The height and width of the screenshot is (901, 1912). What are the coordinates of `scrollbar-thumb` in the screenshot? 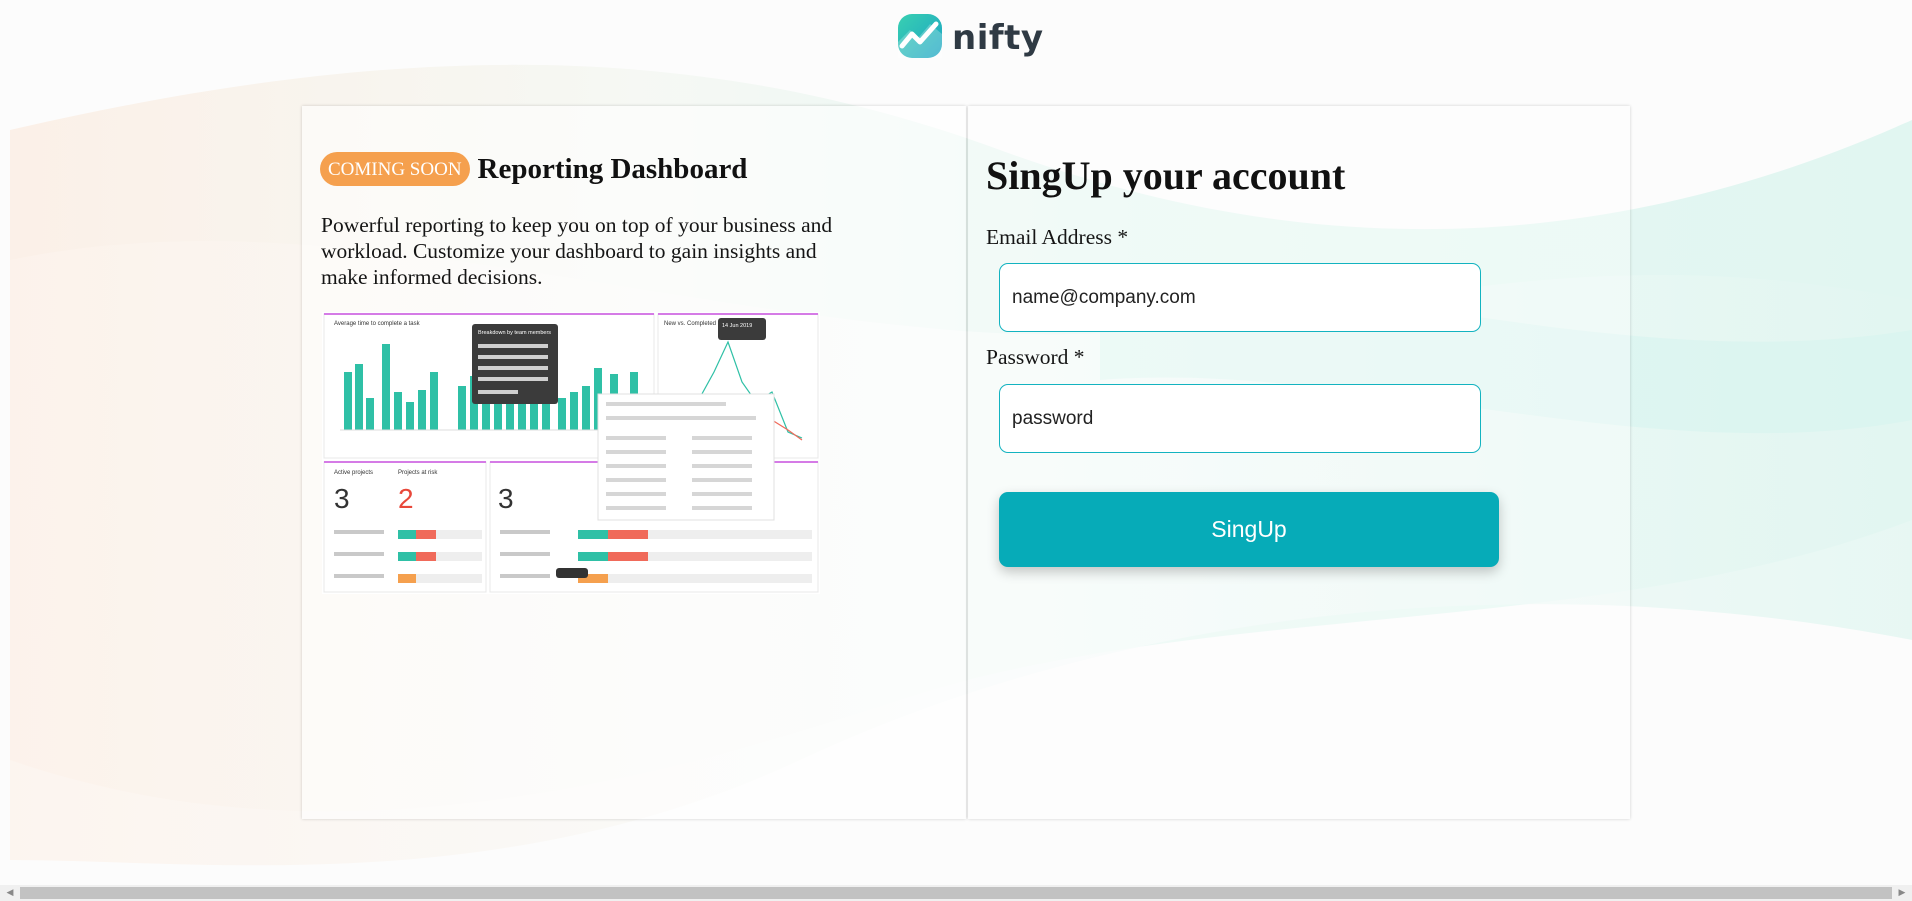 It's located at (956, 893).